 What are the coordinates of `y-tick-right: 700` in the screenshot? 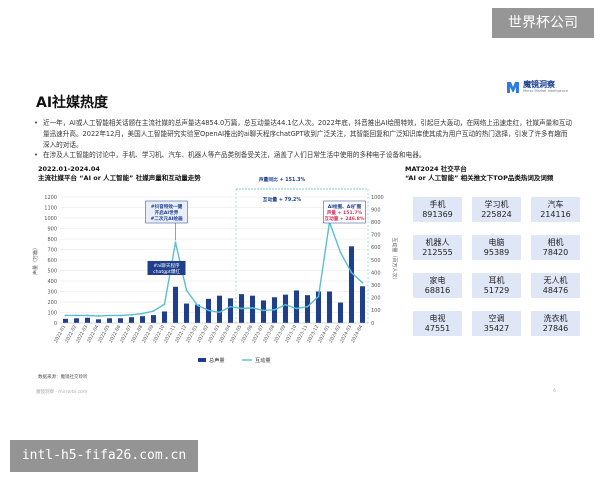 It's located at (376, 236).